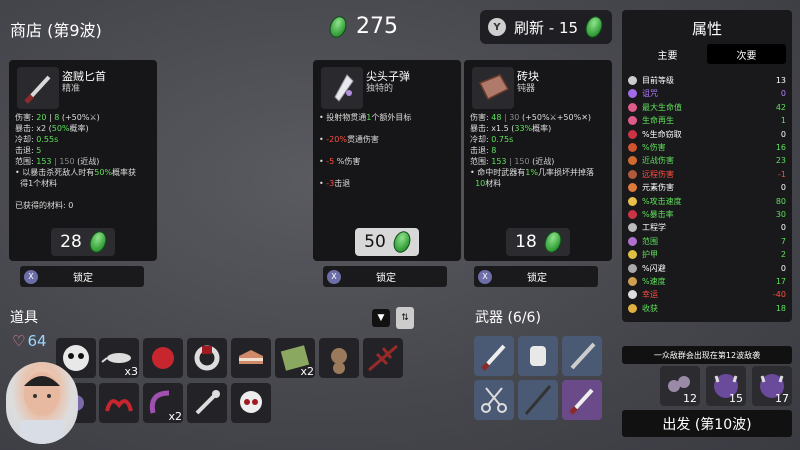  I want to click on go-button: 出发 (第10波), so click(707, 423).